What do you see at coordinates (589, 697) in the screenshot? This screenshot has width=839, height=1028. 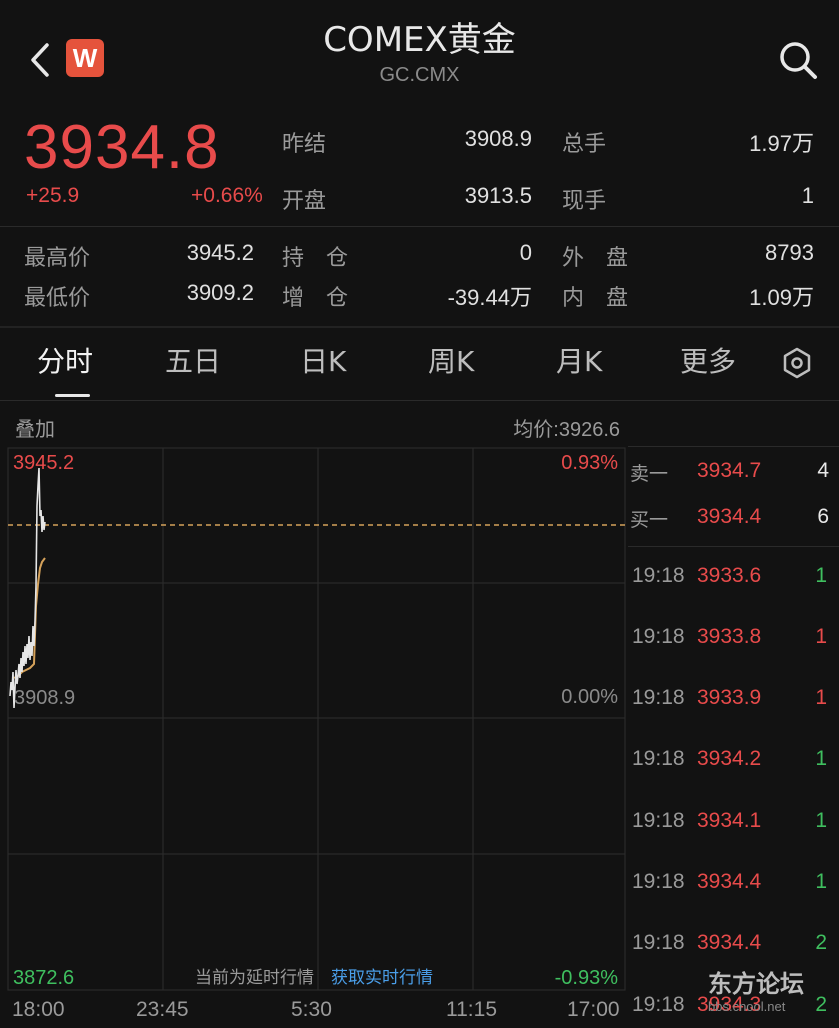 I see `pct-axis-mid-label: 0.00%` at bounding box center [589, 697].